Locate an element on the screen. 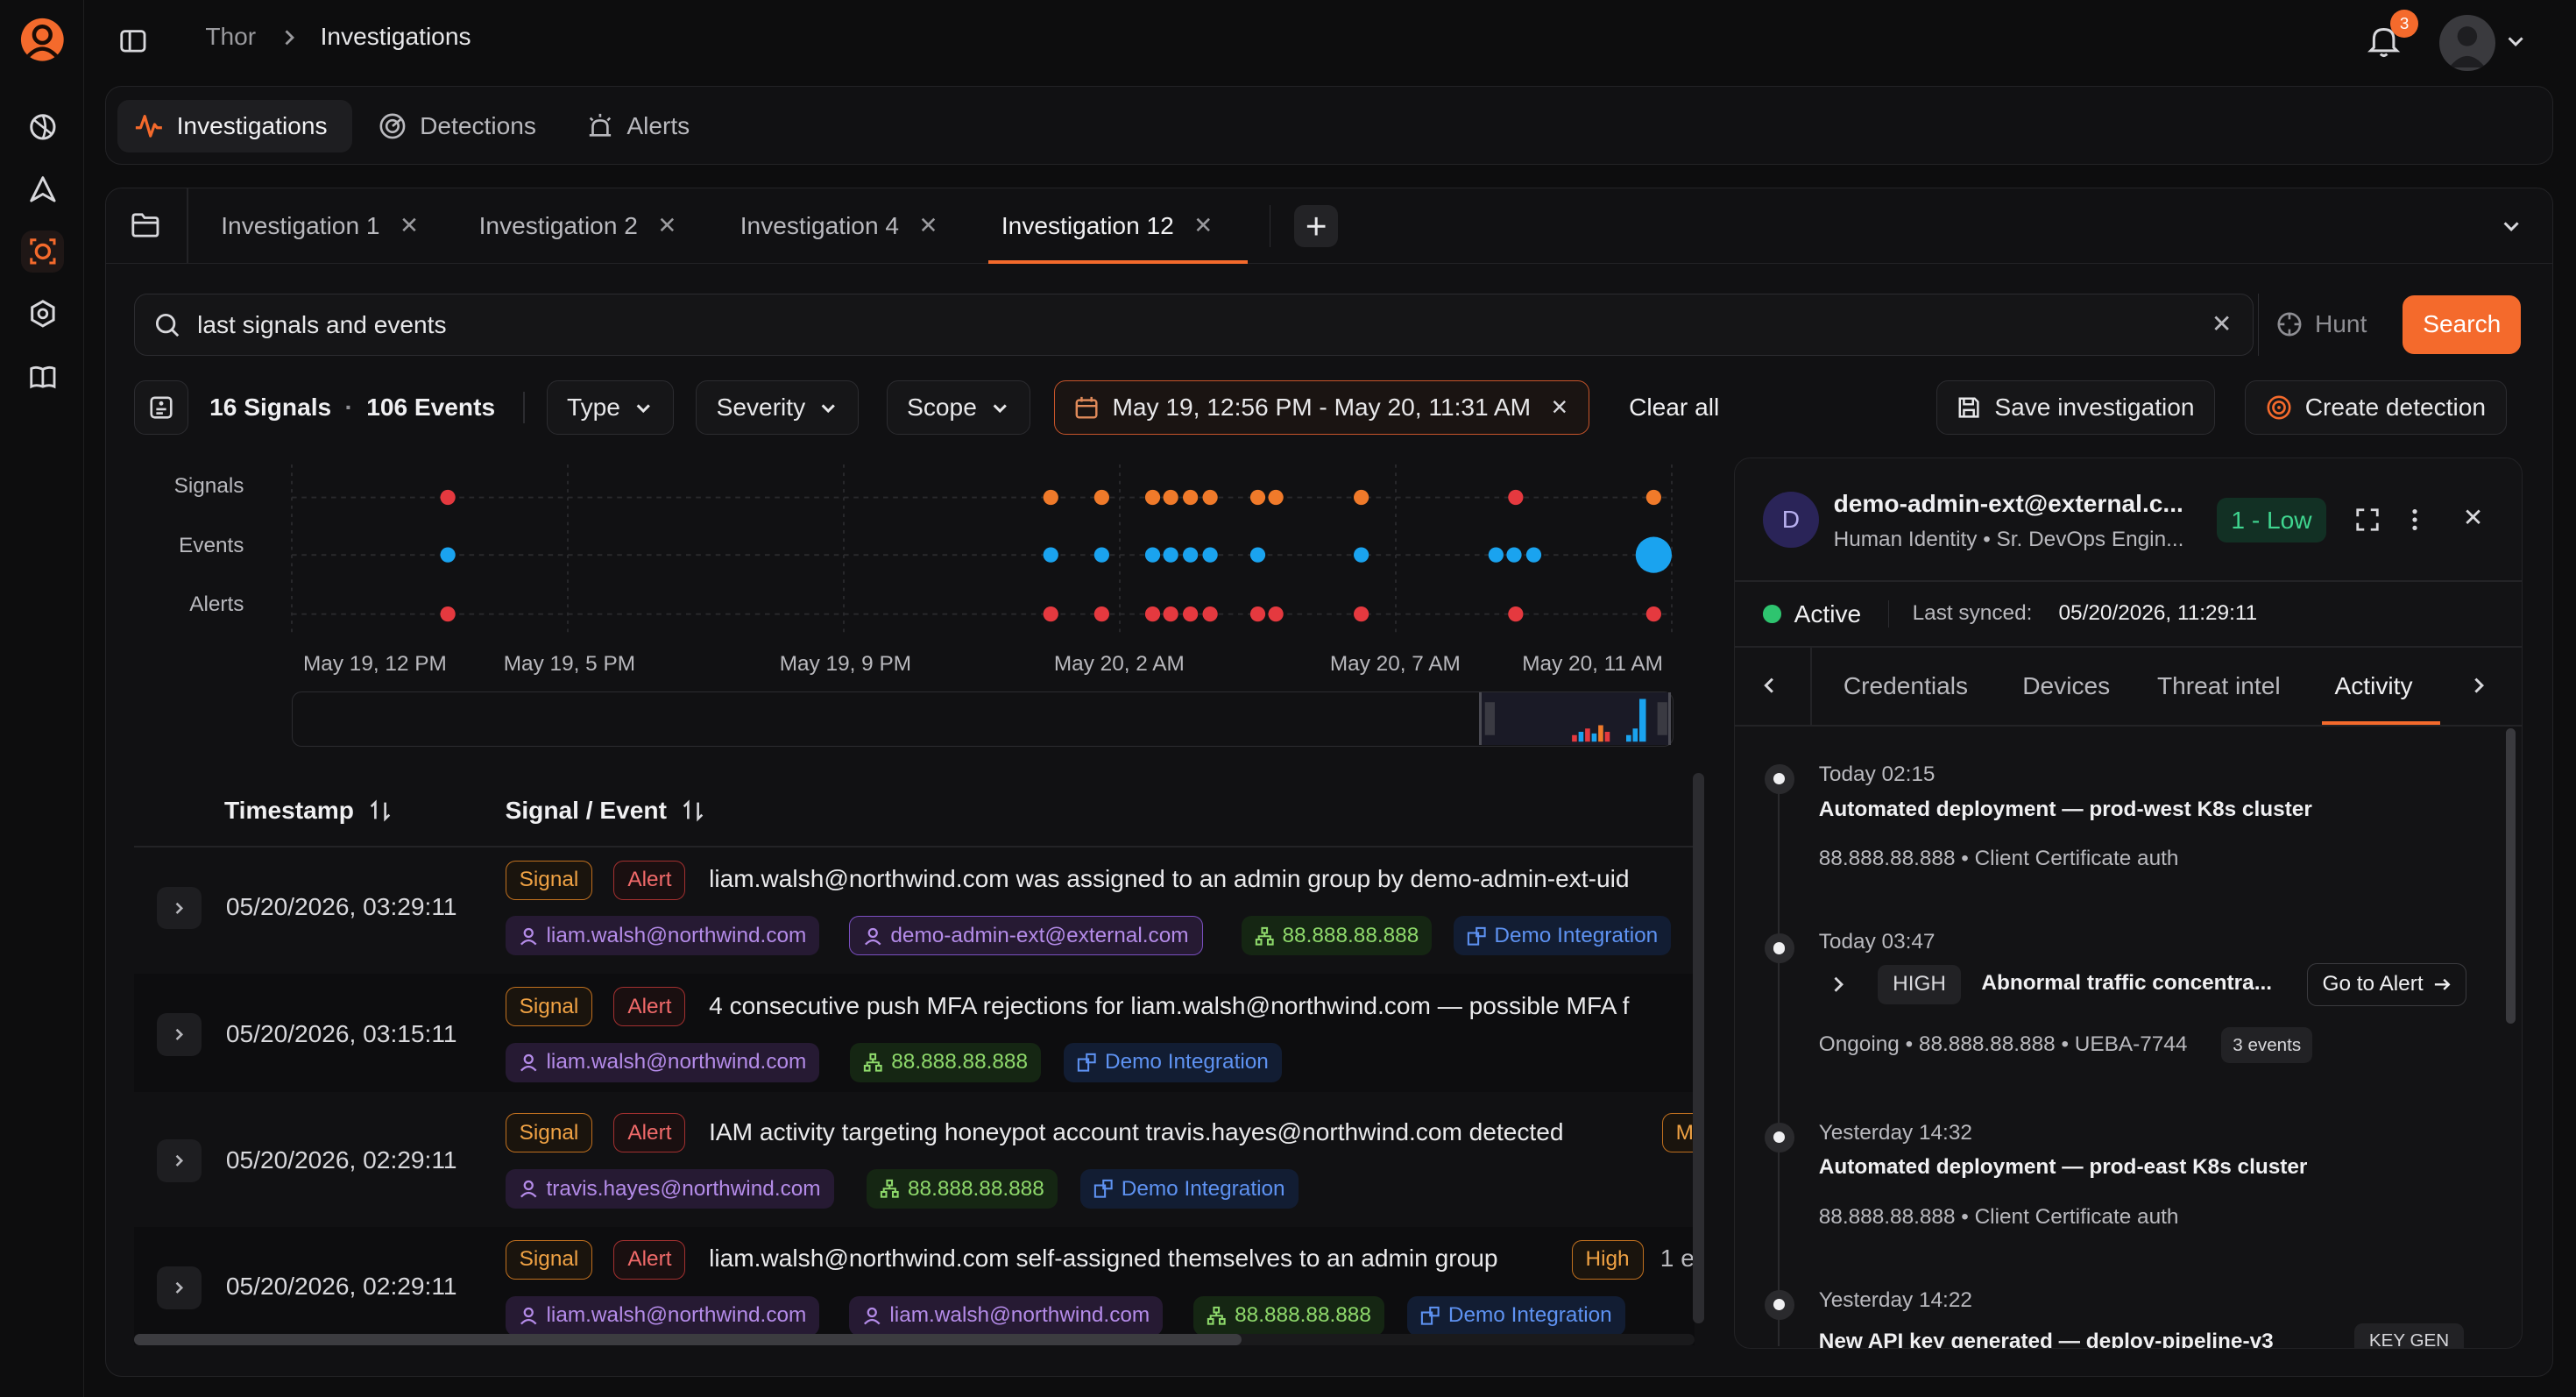 Image resolution: width=2576 pixels, height=1397 pixels. severity-badge: High is located at coordinates (1607, 1259).